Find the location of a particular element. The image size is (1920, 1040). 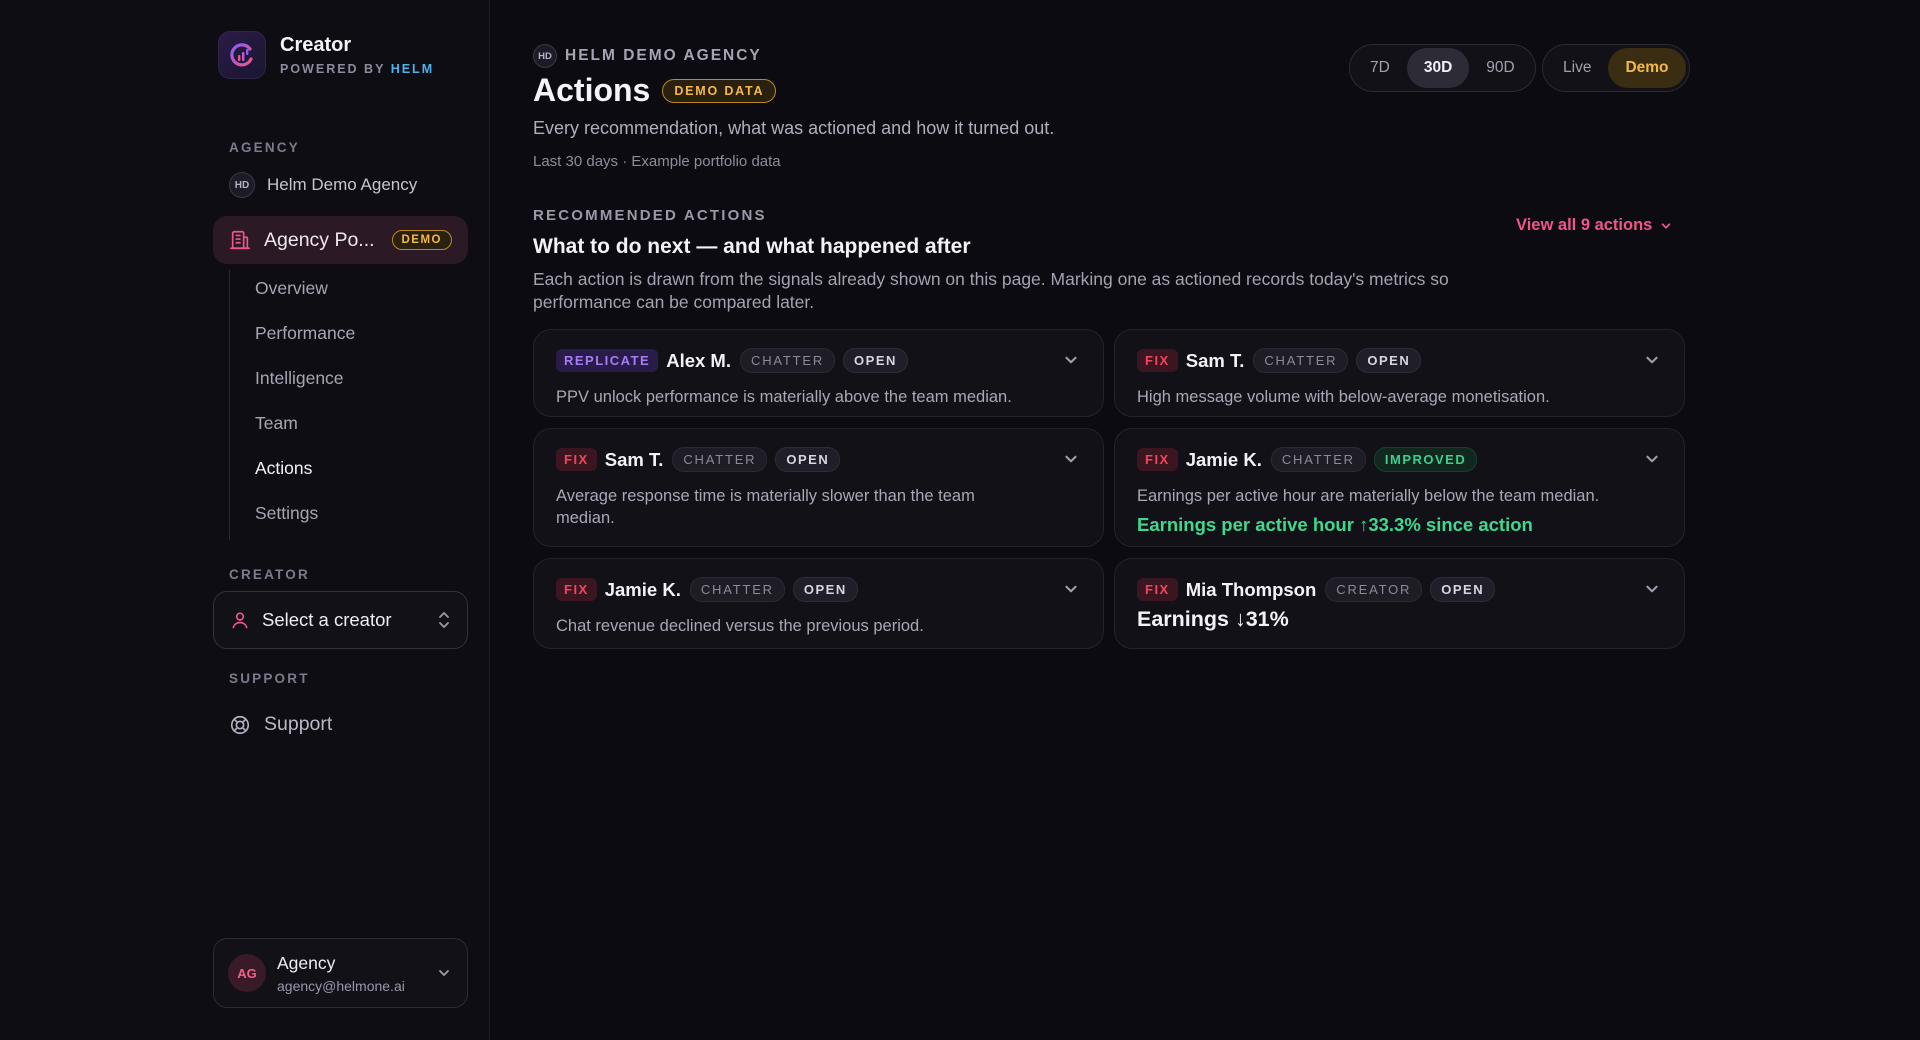

creator-select: Select a creator is located at coordinates (340, 620).